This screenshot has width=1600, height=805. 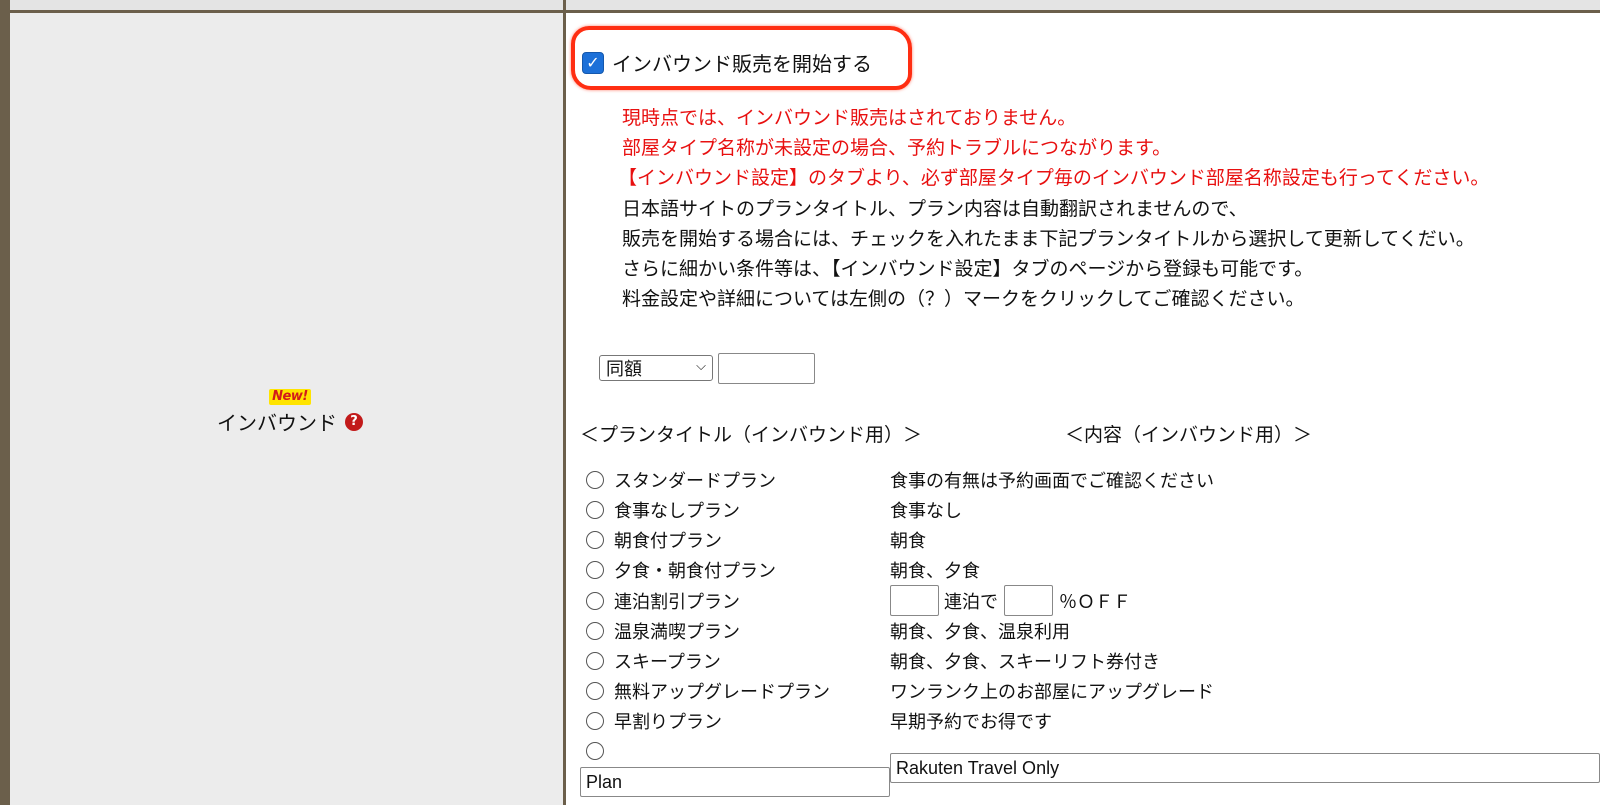 I want to click on notice-red-2: 部屋タイプ名称が未設定の場合、予約トラブルにつながります。, so click(x=897, y=148).